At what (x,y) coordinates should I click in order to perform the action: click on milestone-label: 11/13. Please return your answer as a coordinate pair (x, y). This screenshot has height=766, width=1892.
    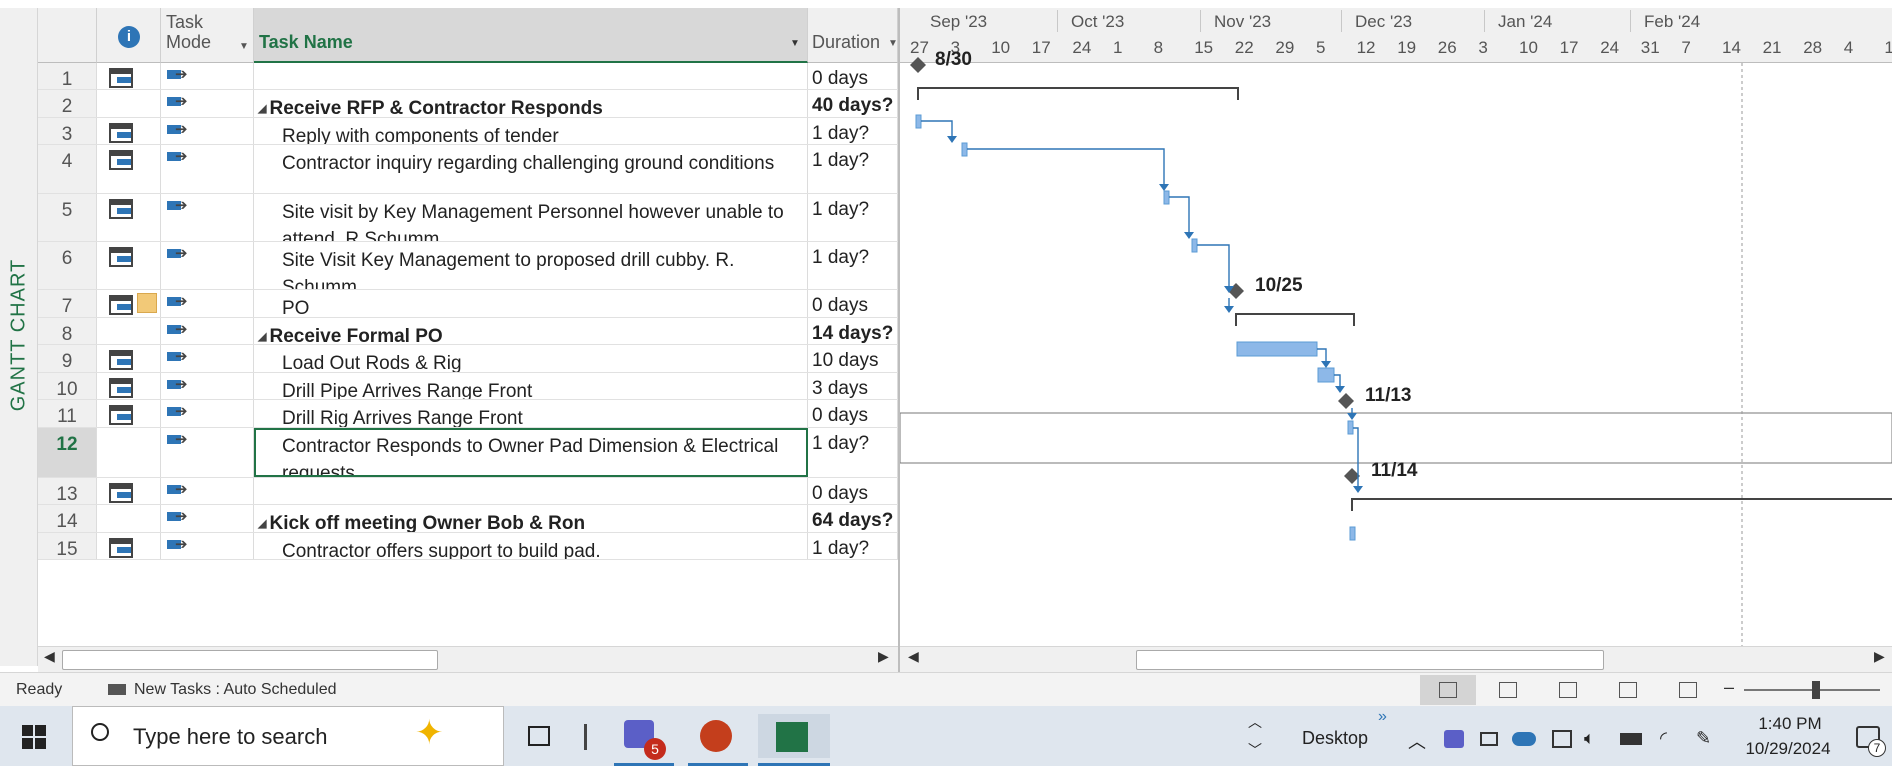
    Looking at the image, I should click on (1388, 395).